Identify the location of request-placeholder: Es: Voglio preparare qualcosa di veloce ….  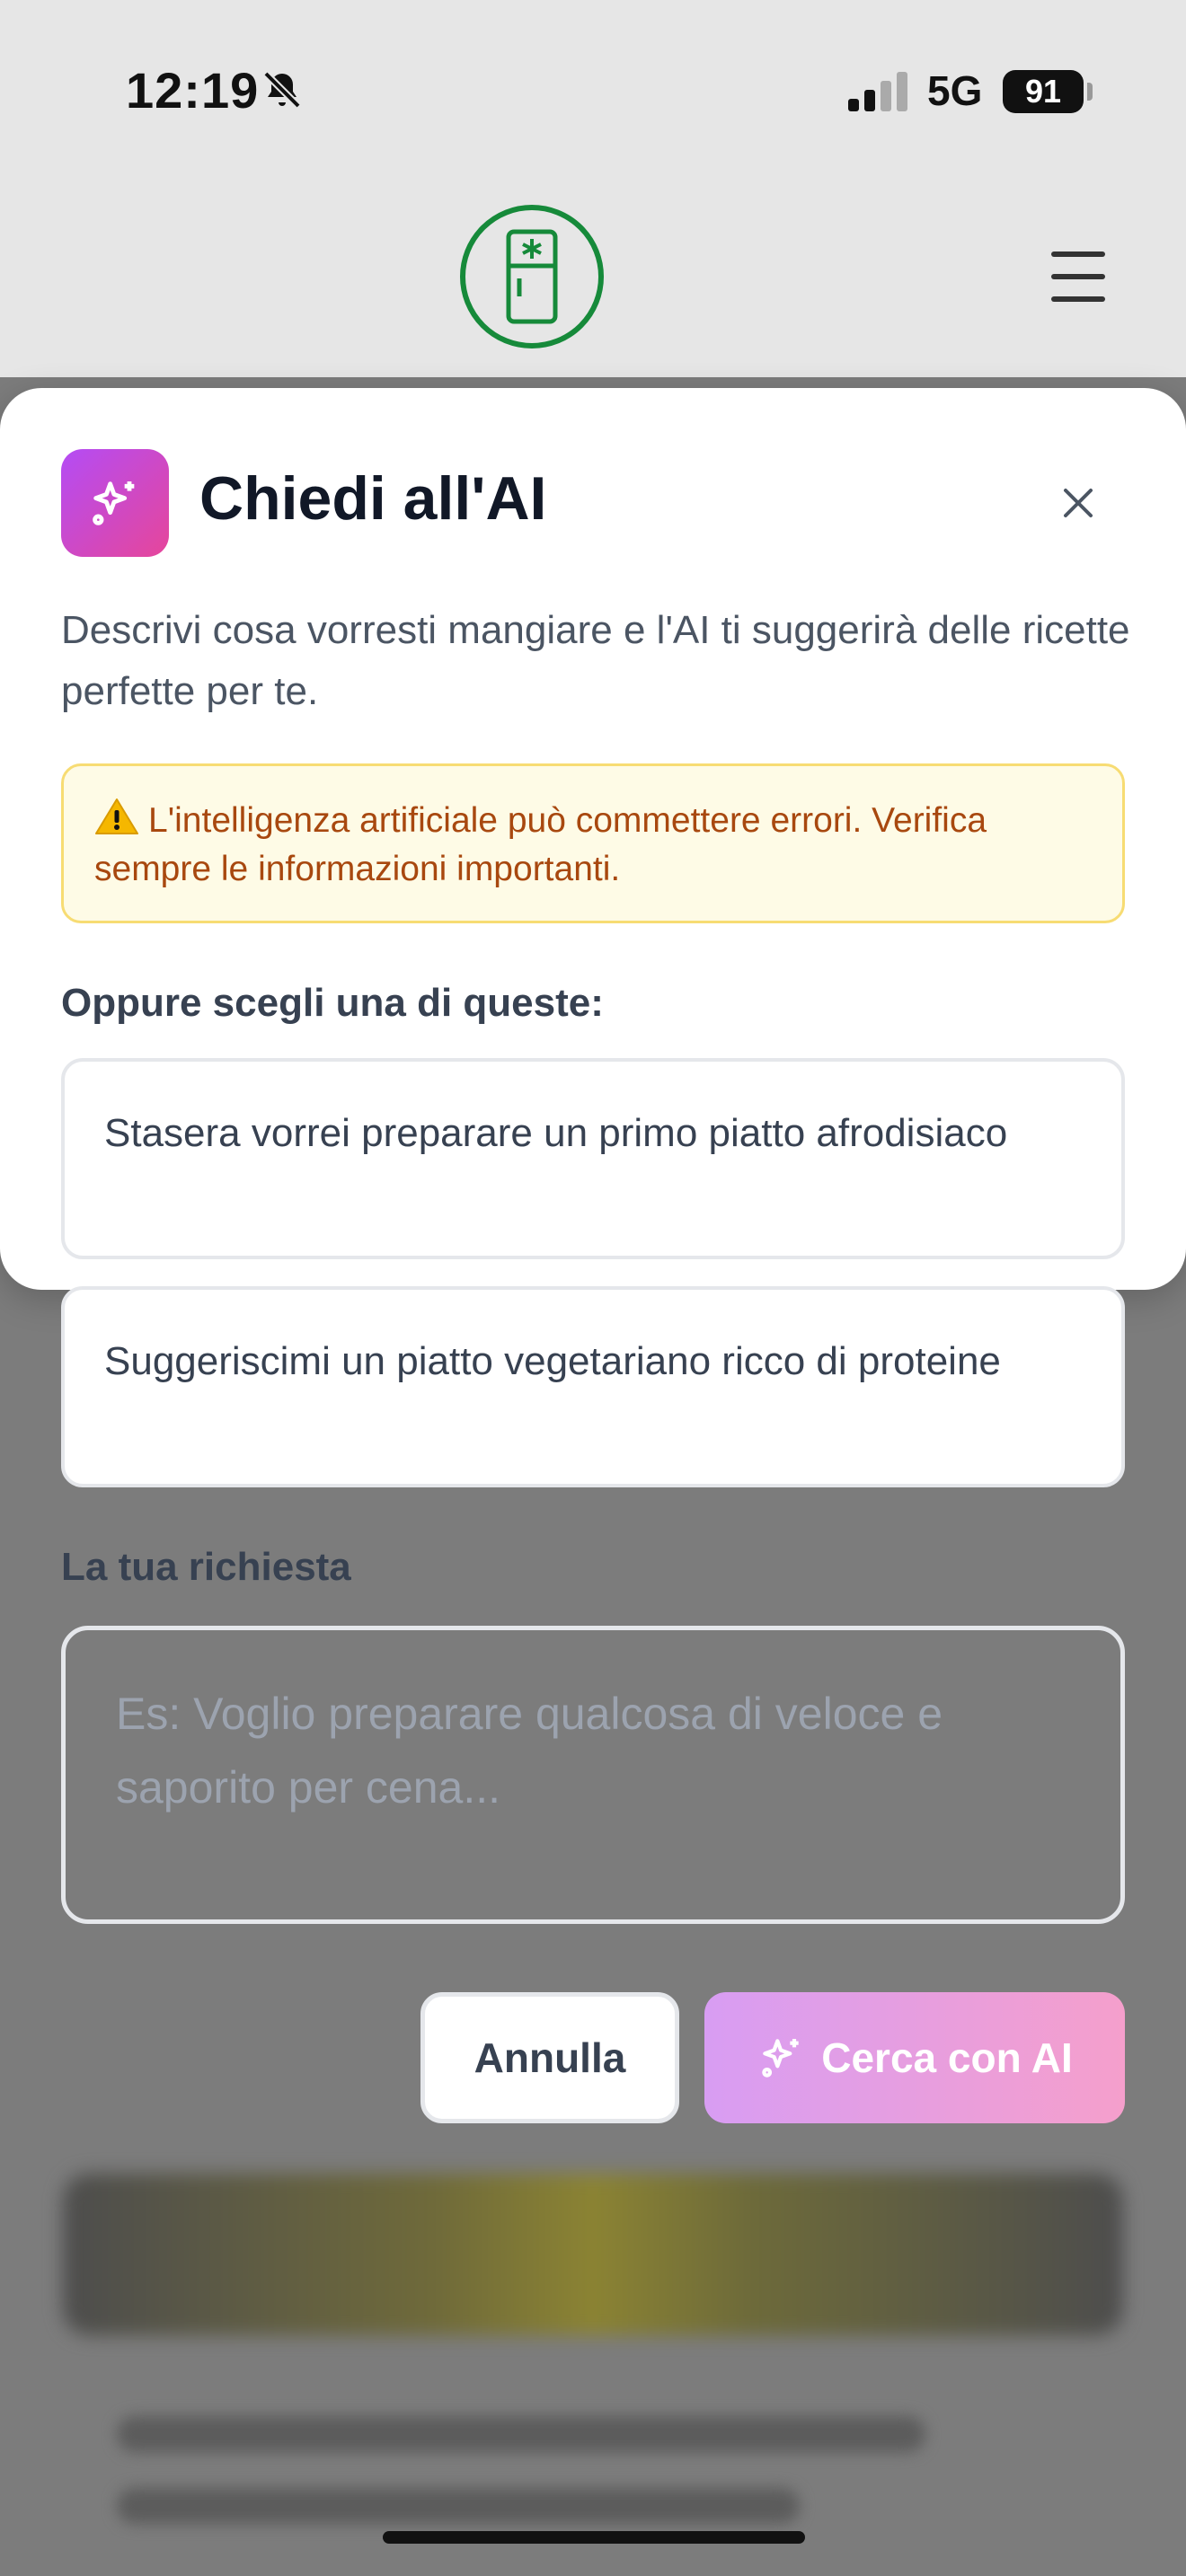
(529, 1751).